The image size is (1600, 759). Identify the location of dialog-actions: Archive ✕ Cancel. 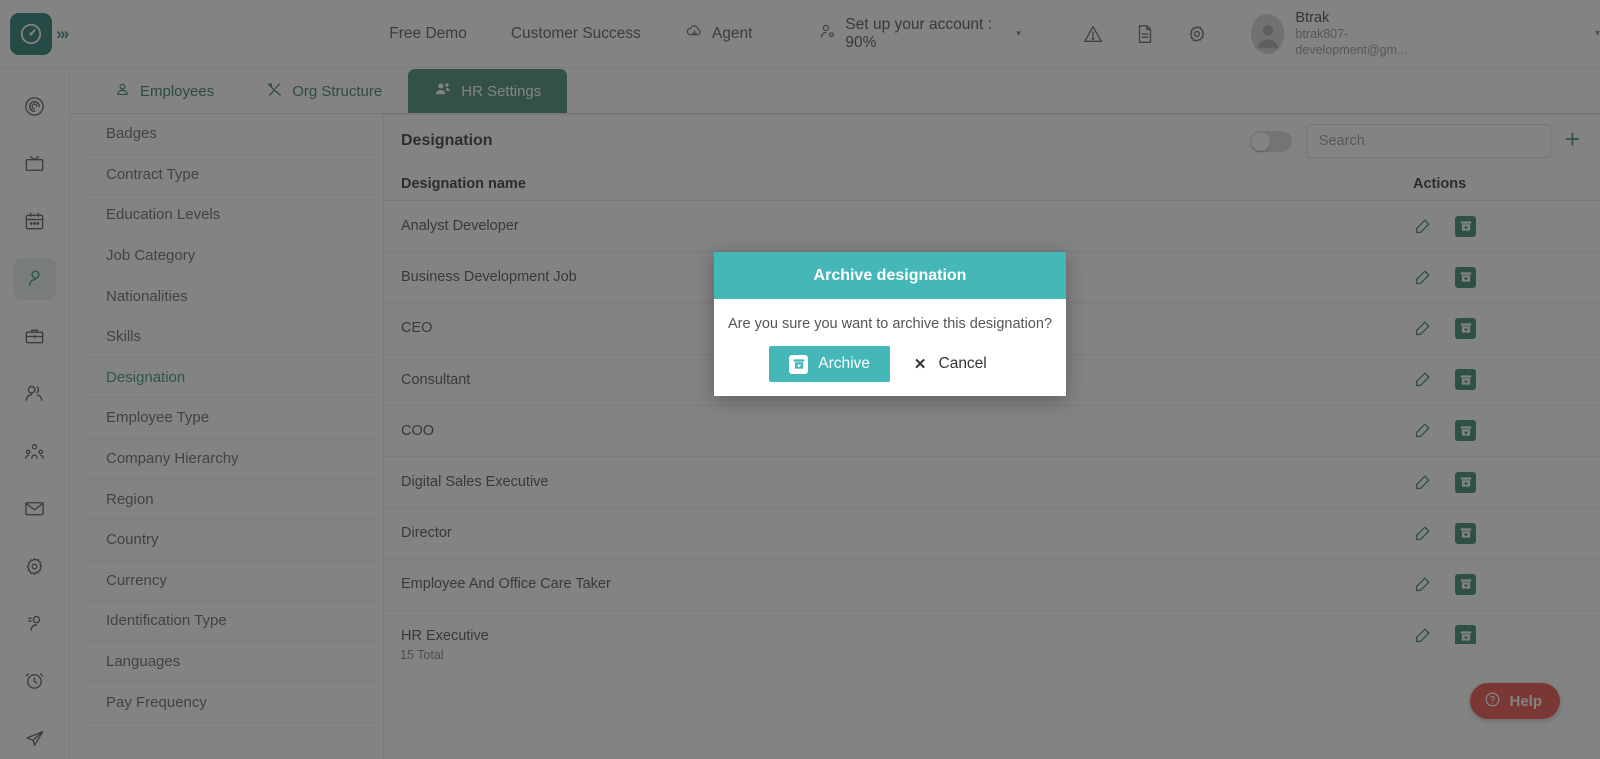
(890, 364).